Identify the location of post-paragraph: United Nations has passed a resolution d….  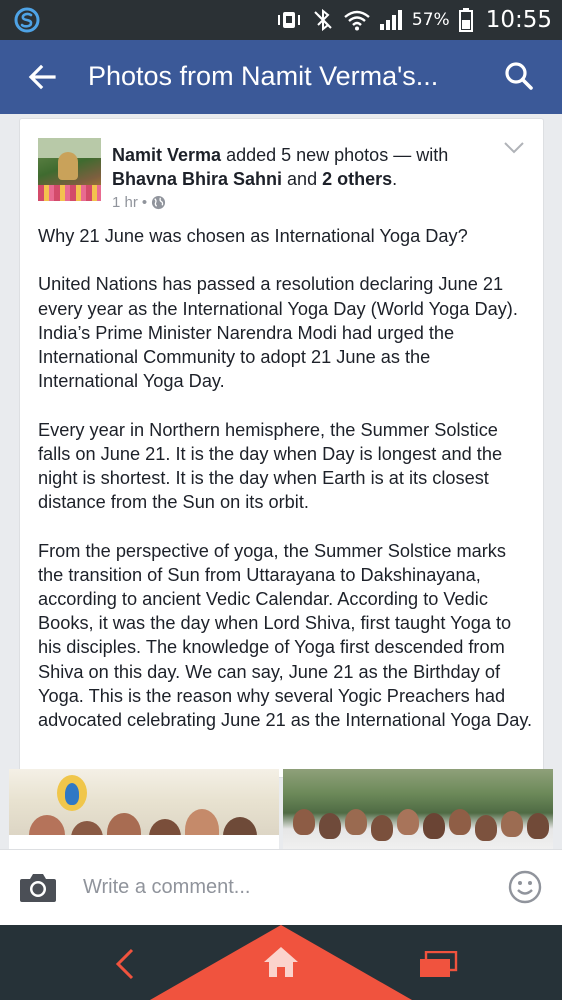
(278, 333).